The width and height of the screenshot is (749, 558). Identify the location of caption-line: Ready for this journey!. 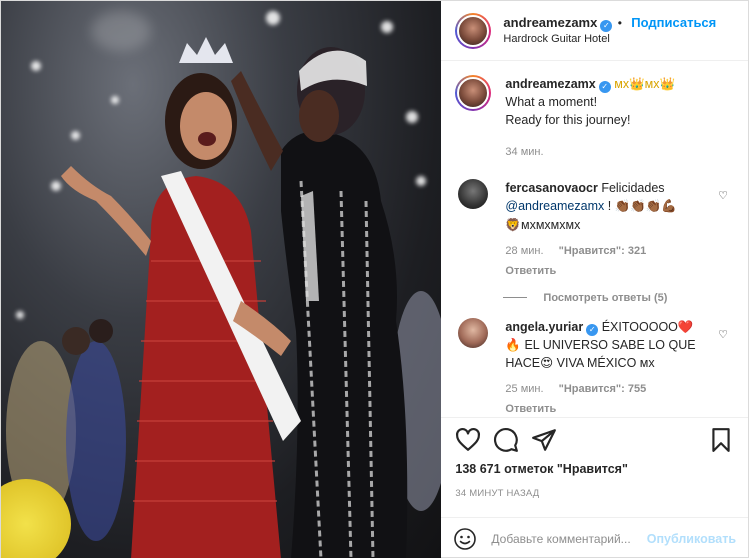
(568, 120).